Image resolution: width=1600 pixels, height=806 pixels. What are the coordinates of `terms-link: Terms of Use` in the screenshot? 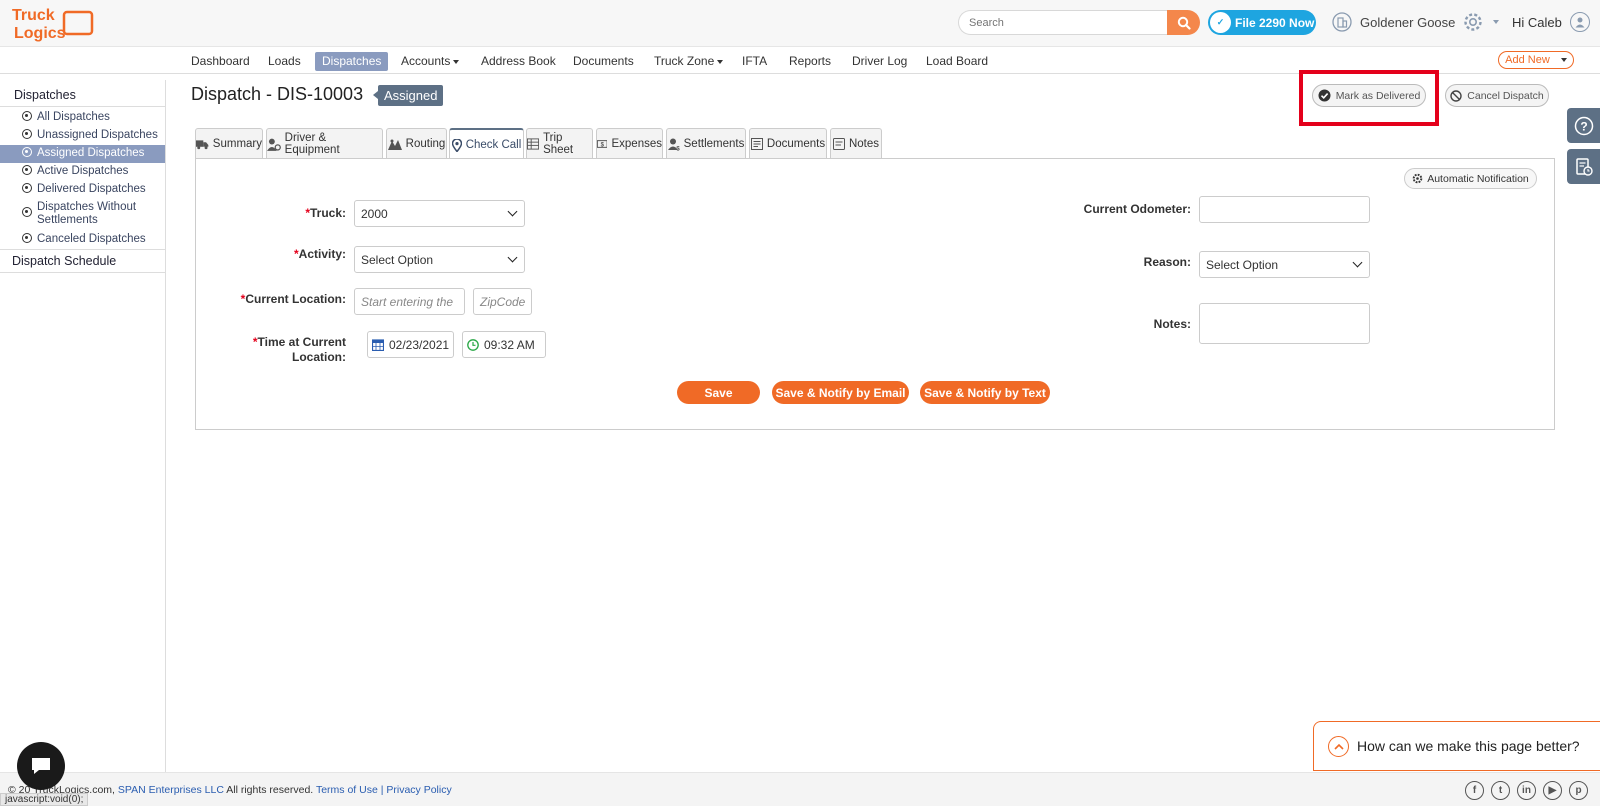 It's located at (347, 790).